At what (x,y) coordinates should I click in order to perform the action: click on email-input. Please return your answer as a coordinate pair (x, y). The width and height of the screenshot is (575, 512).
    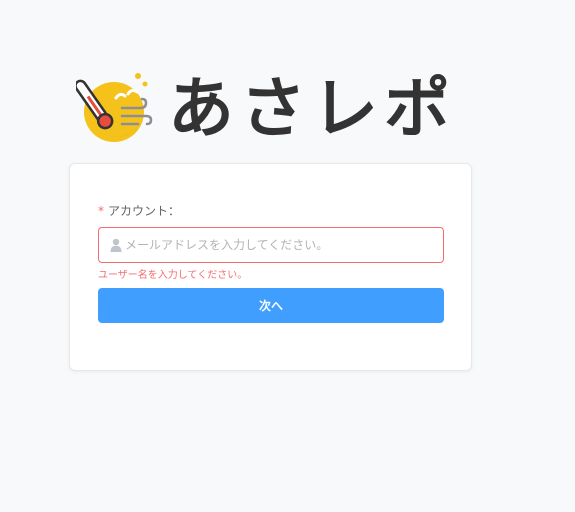
    Looking at the image, I should click on (280, 245).